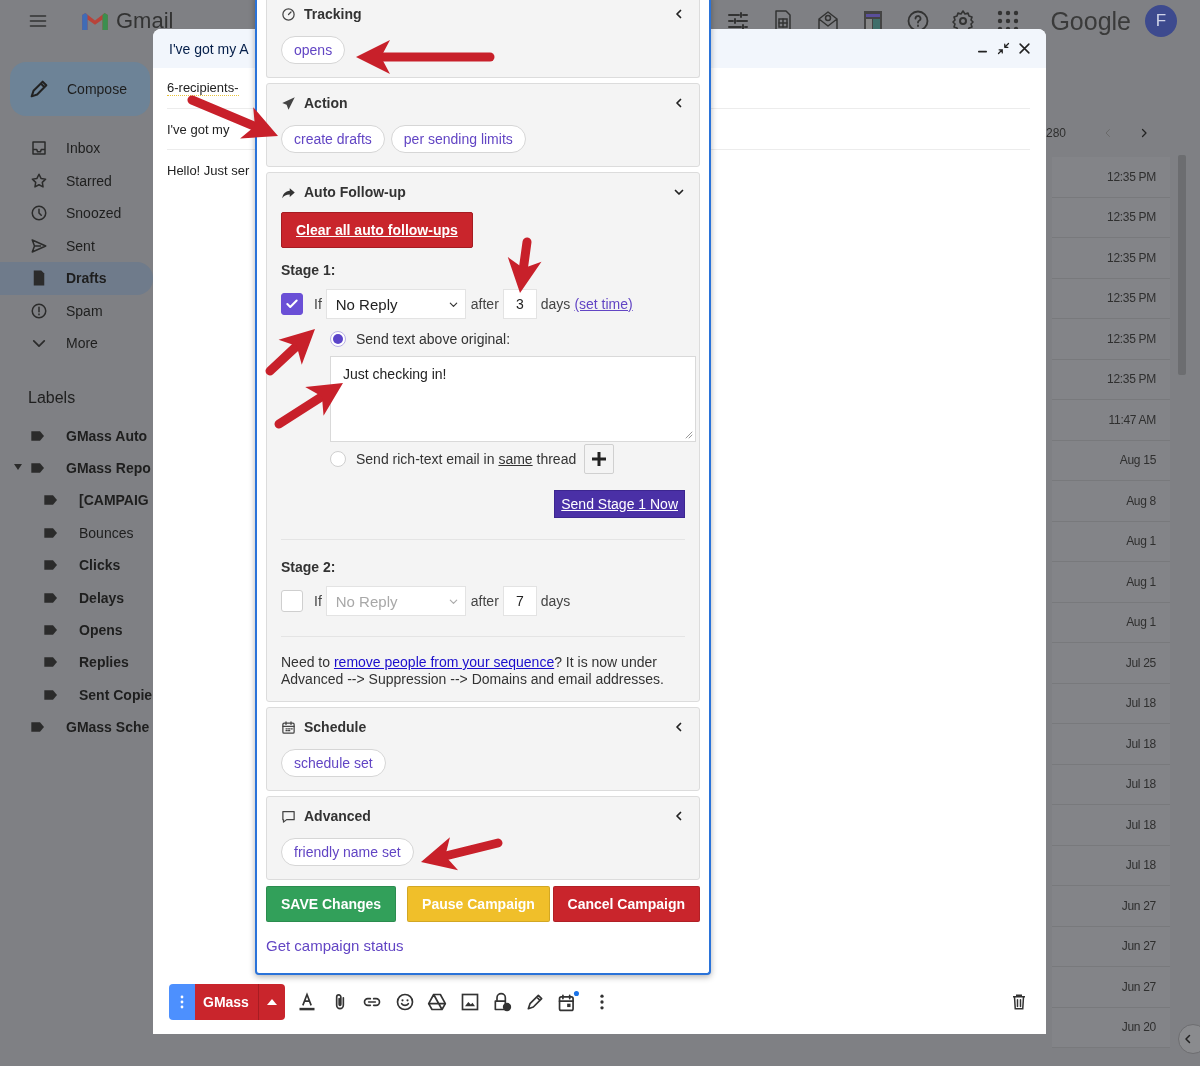  Describe the element at coordinates (1024, 48) in the screenshot. I see `close-icon` at that location.